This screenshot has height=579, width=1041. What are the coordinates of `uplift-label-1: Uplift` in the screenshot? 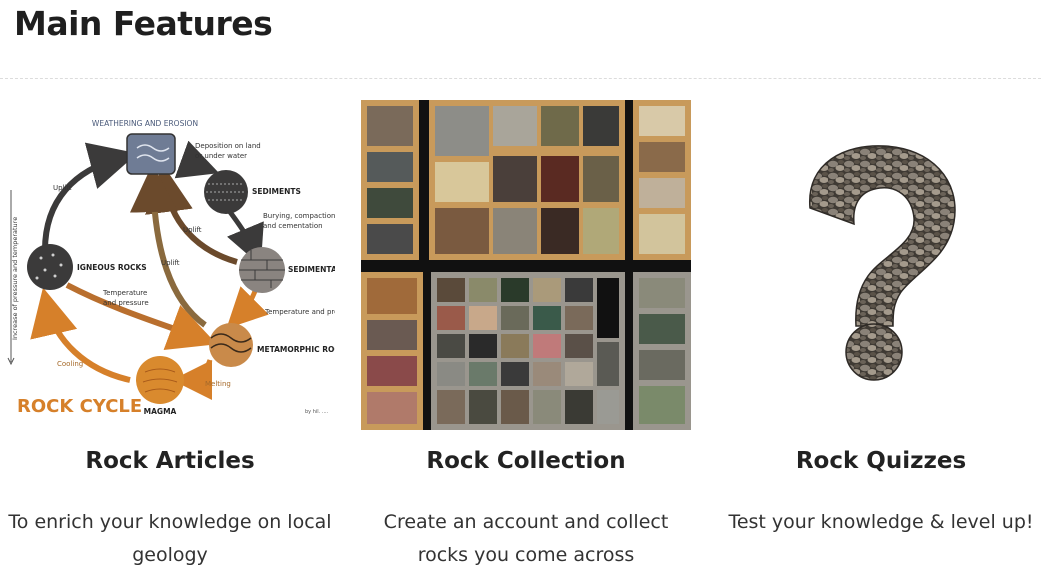 It's located at (62, 188).